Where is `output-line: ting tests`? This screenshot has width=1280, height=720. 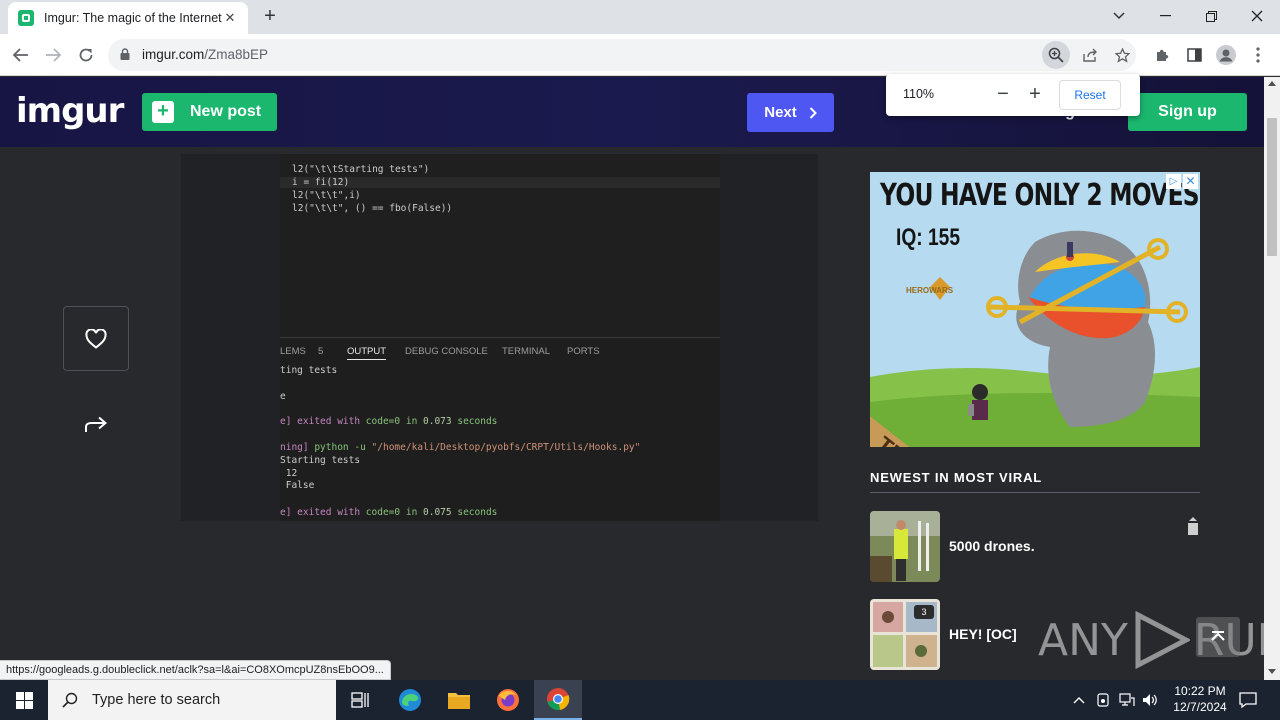 output-line: ting tests is located at coordinates (309, 370).